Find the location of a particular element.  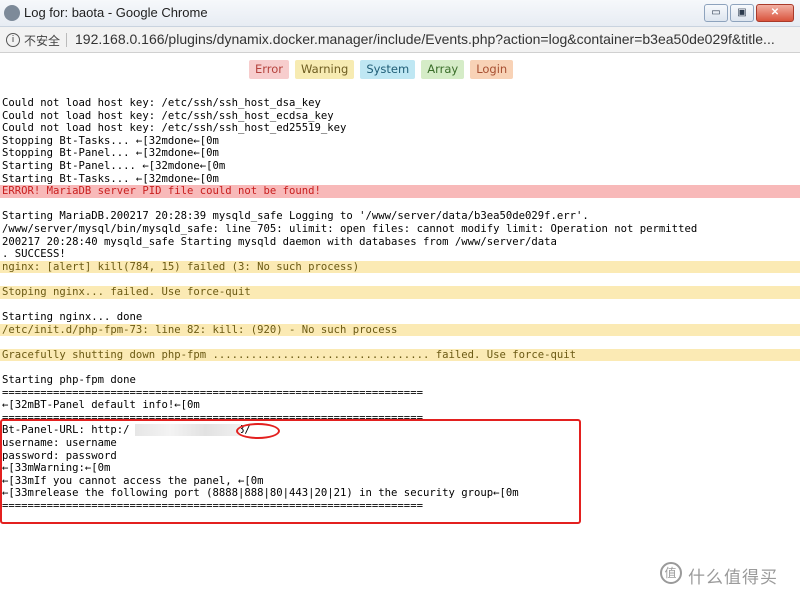

log-line: . SUCCESS! is located at coordinates (34, 254).